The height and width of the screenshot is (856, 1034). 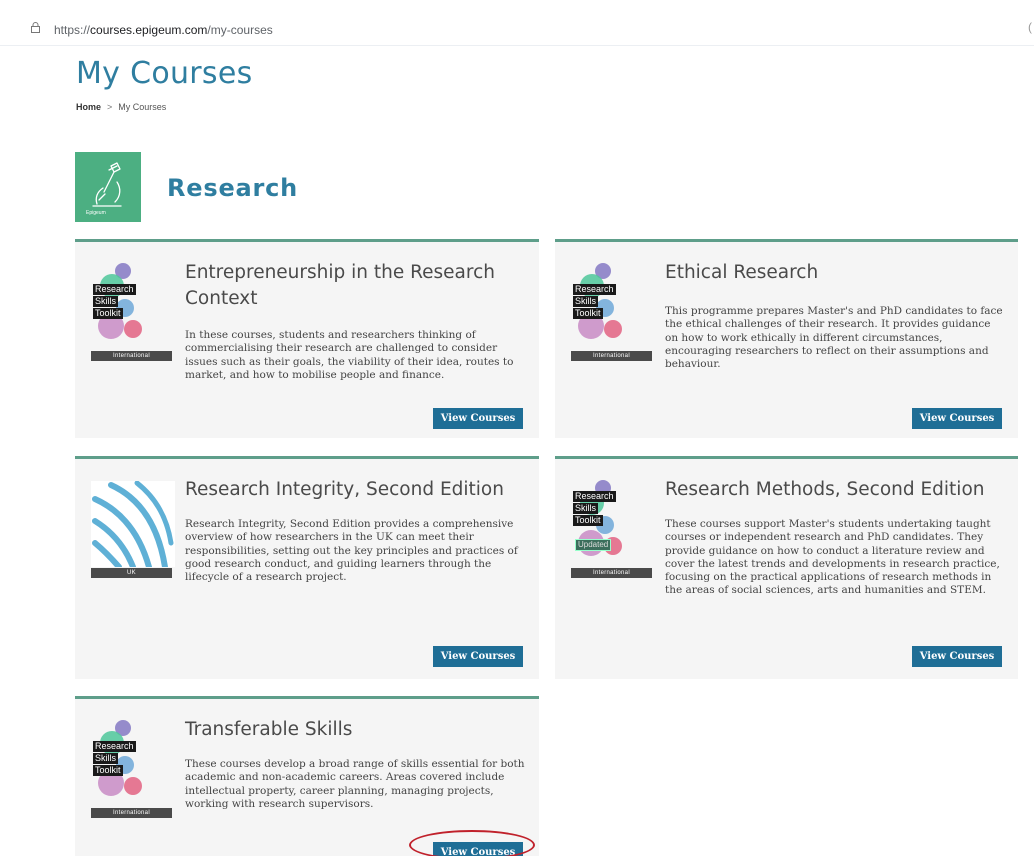 I want to click on breadcrumb: Home > My Courses, so click(x=121, y=107).